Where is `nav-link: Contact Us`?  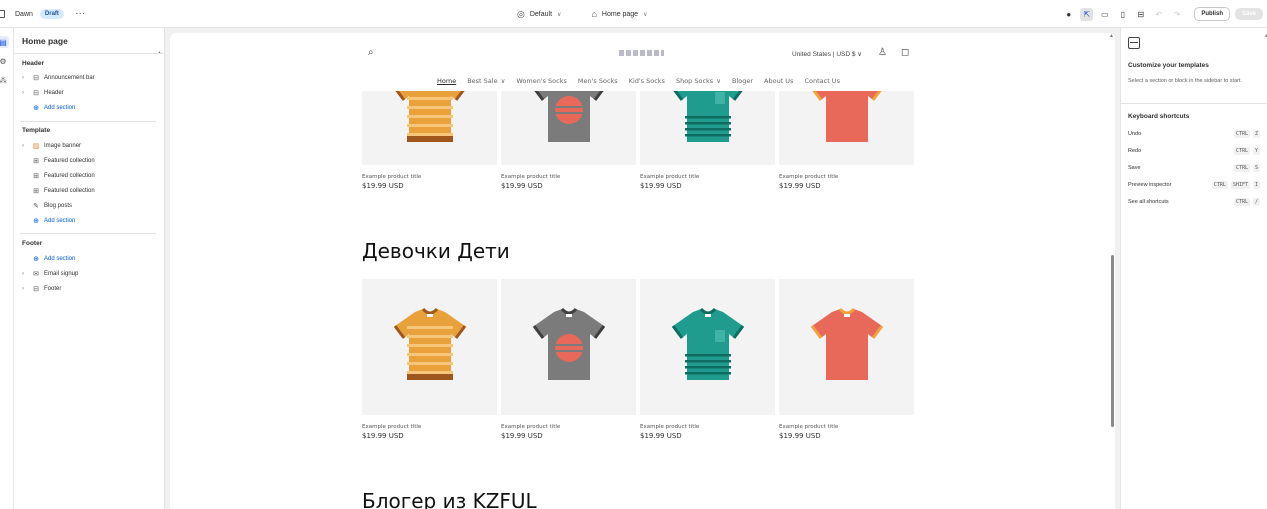 nav-link: Contact Us is located at coordinates (822, 81).